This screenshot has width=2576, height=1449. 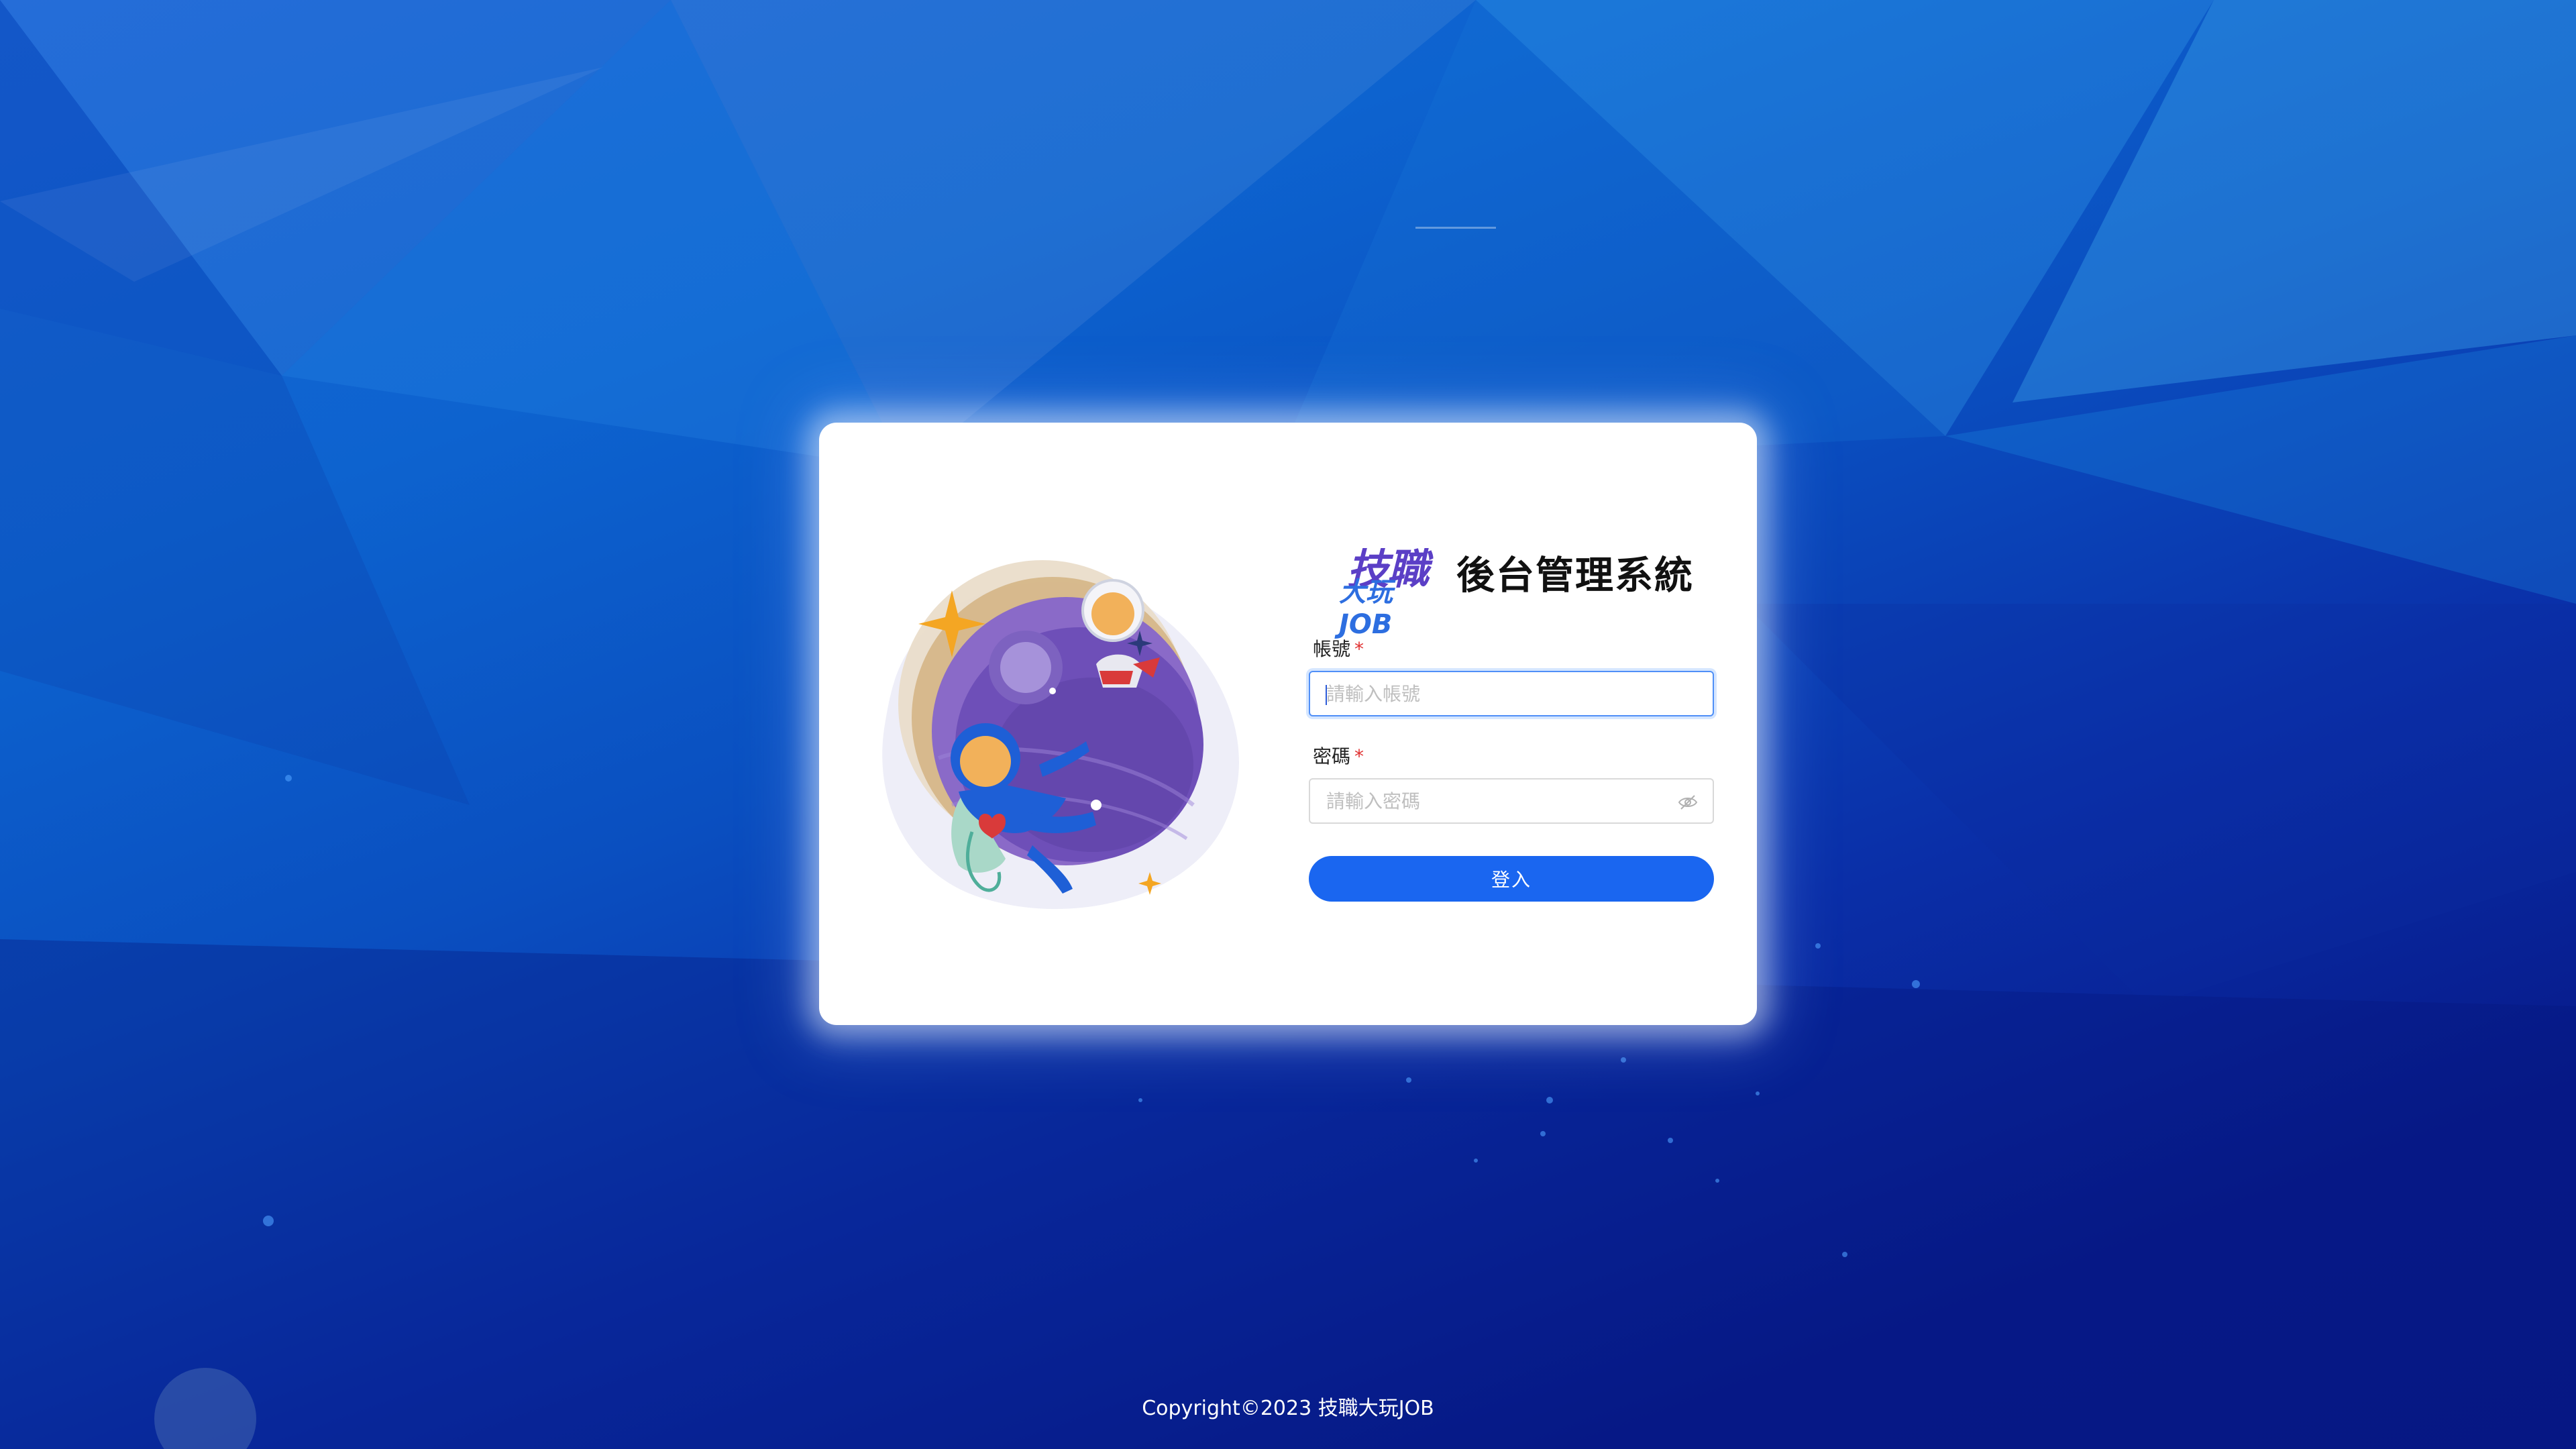 I want to click on account-label: 帳號 *, so click(x=1513, y=649).